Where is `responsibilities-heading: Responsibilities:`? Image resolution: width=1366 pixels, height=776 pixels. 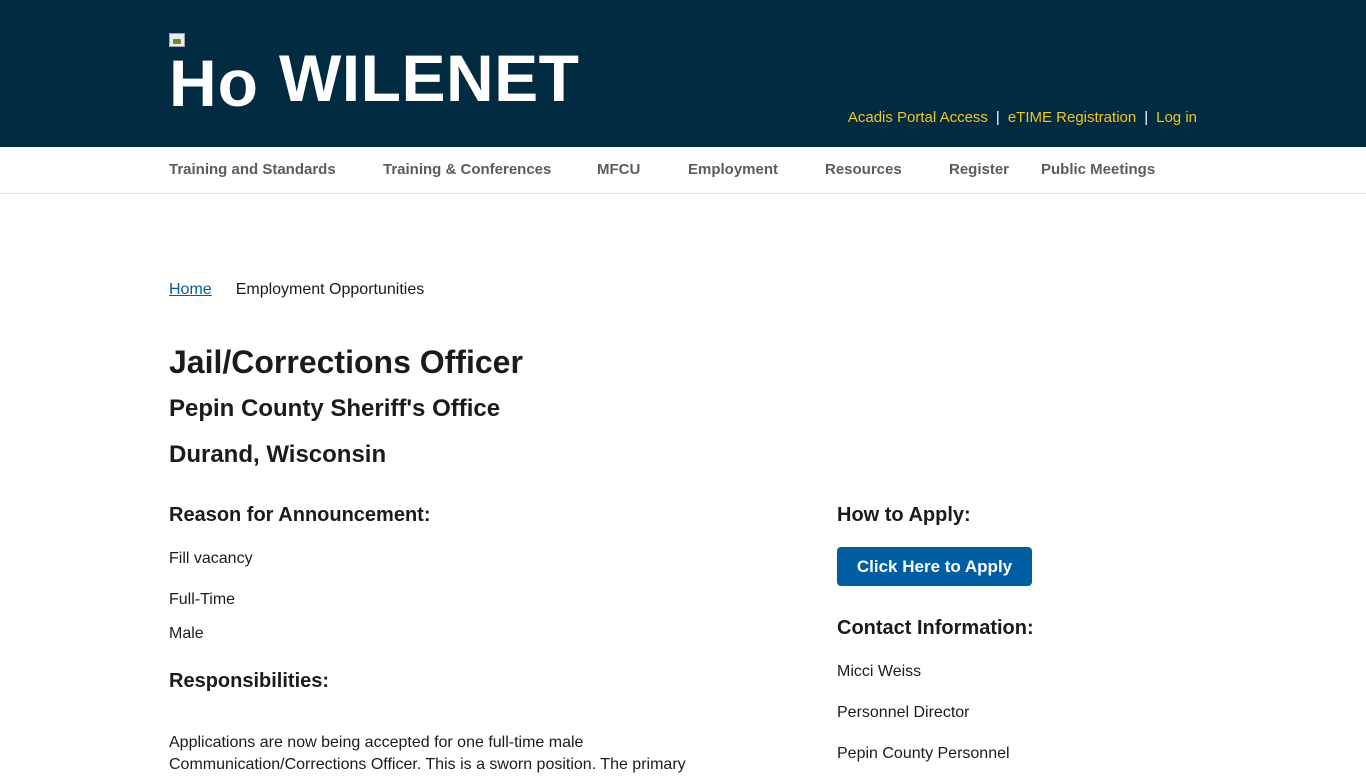 responsibilities-heading: Responsibilities: is located at coordinates (249, 681).